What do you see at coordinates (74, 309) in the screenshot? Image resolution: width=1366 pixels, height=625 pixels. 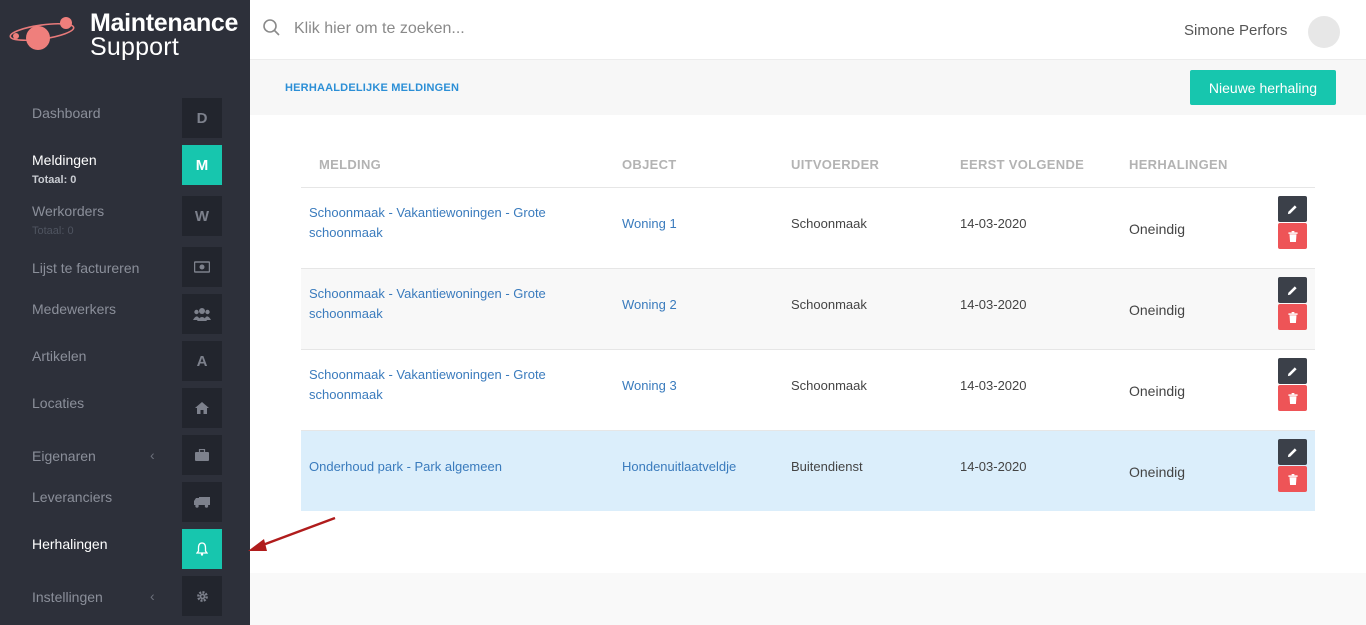 I see `sidebar-item-label: Medewerkers` at bounding box center [74, 309].